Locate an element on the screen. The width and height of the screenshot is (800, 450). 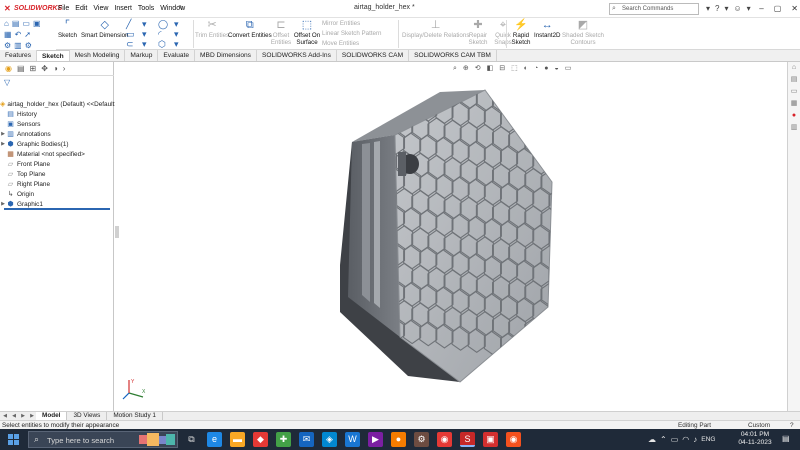
tab-sketch: Sketch is located at coordinates (53, 55).